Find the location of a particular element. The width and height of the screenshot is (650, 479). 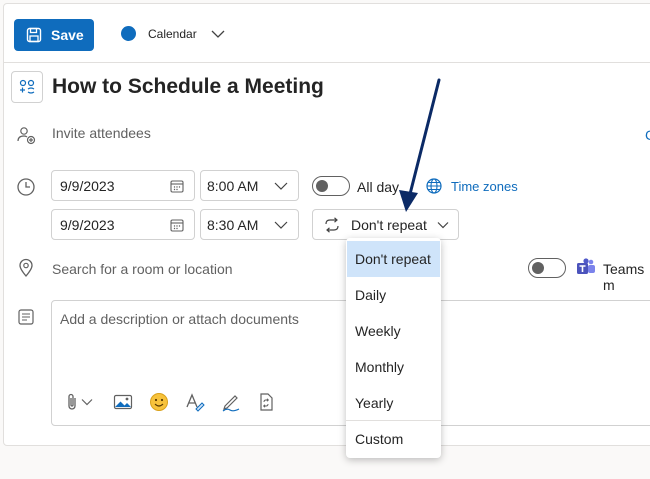

image-icon is located at coordinates (123, 402).